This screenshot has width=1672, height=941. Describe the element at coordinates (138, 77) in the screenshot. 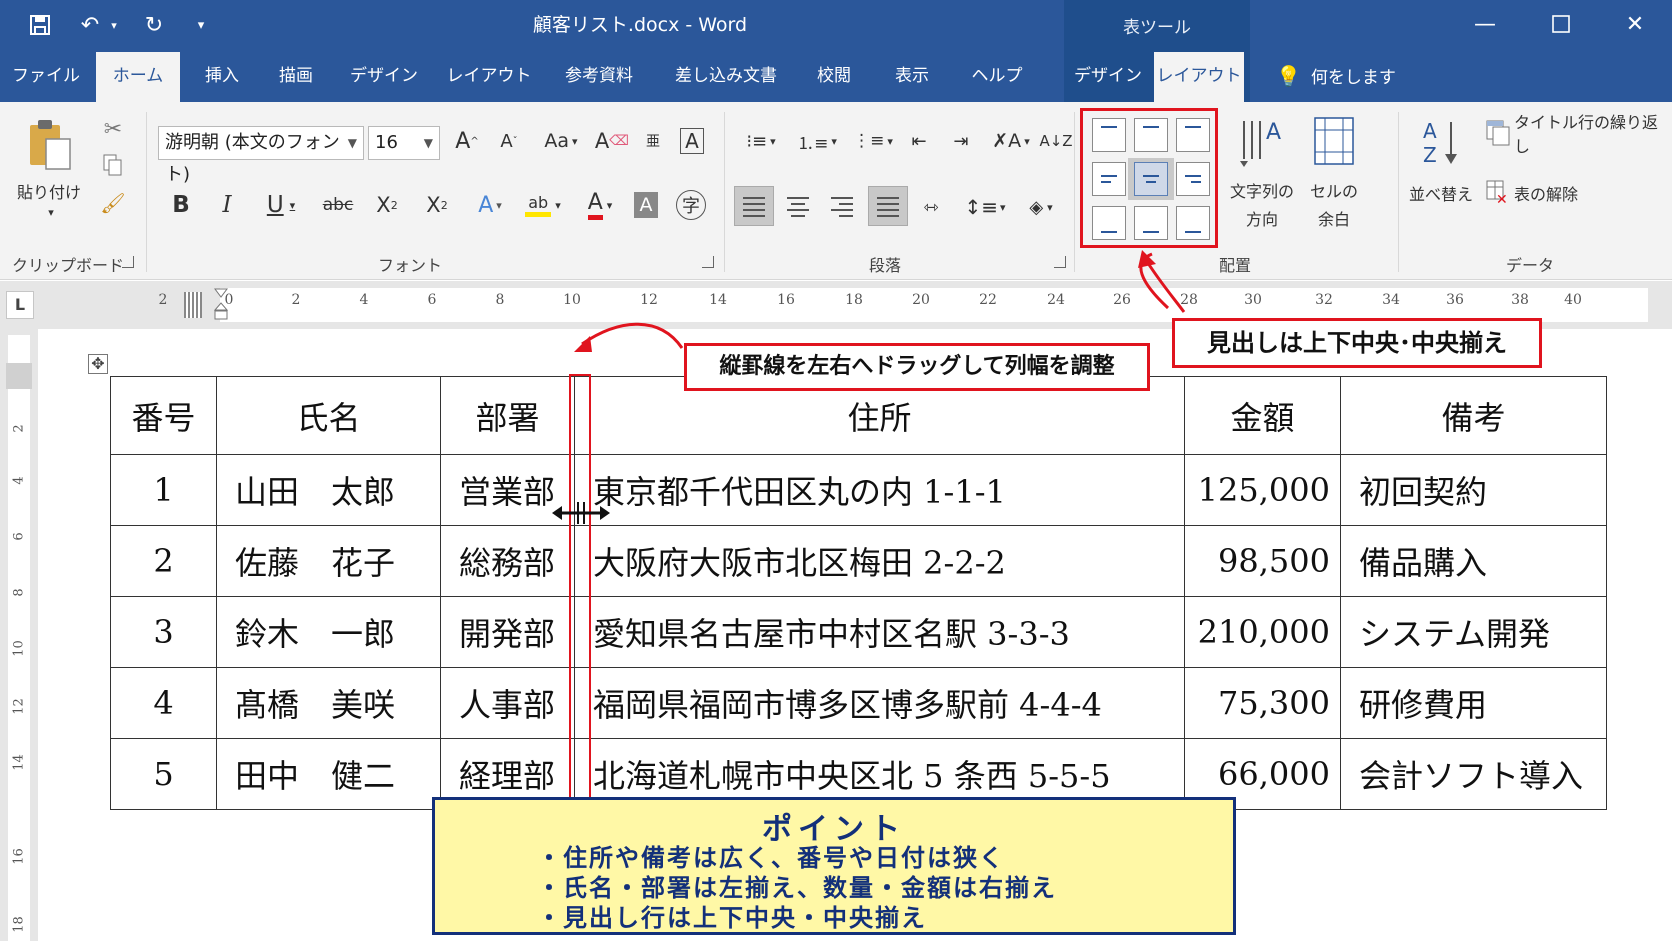

I see `tab-home: ホーム` at that location.